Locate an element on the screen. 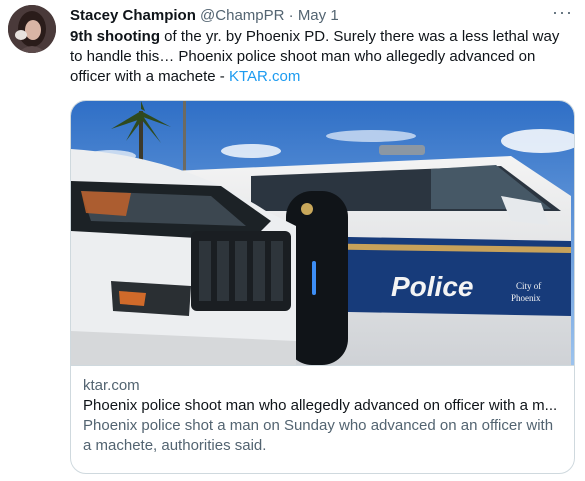 The image size is (585, 481). card-domain: ktar.com is located at coordinates (111, 385).